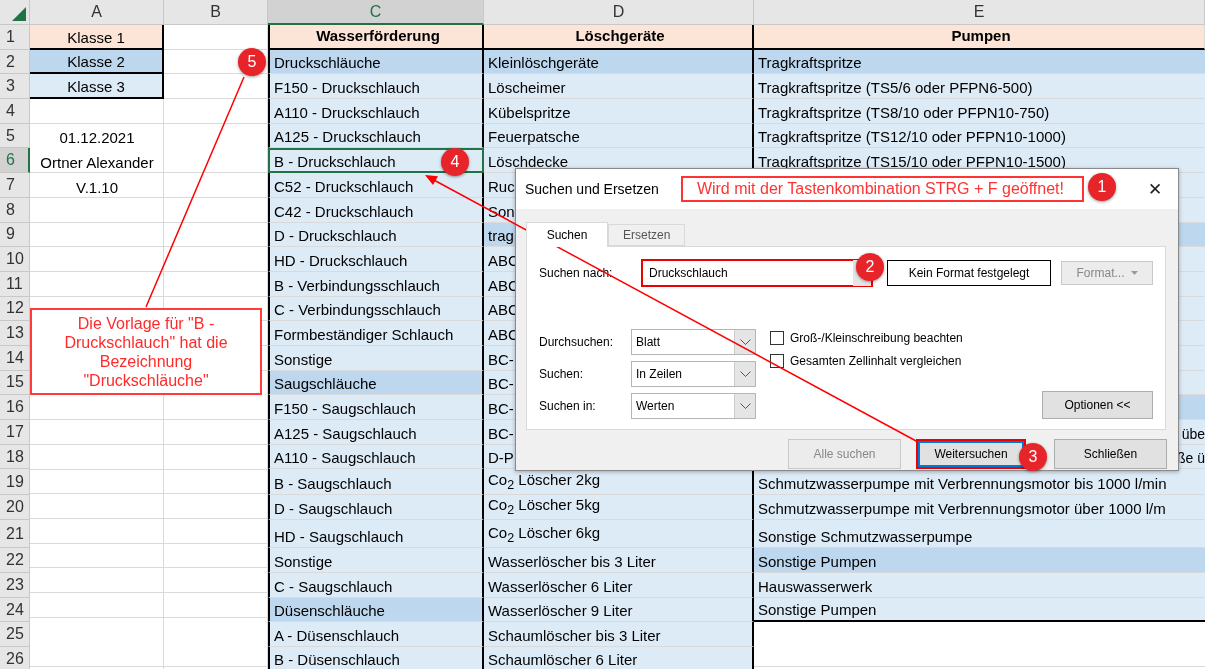  Describe the element at coordinates (693, 406) in the screenshot. I see `dropdown: Werten` at that location.